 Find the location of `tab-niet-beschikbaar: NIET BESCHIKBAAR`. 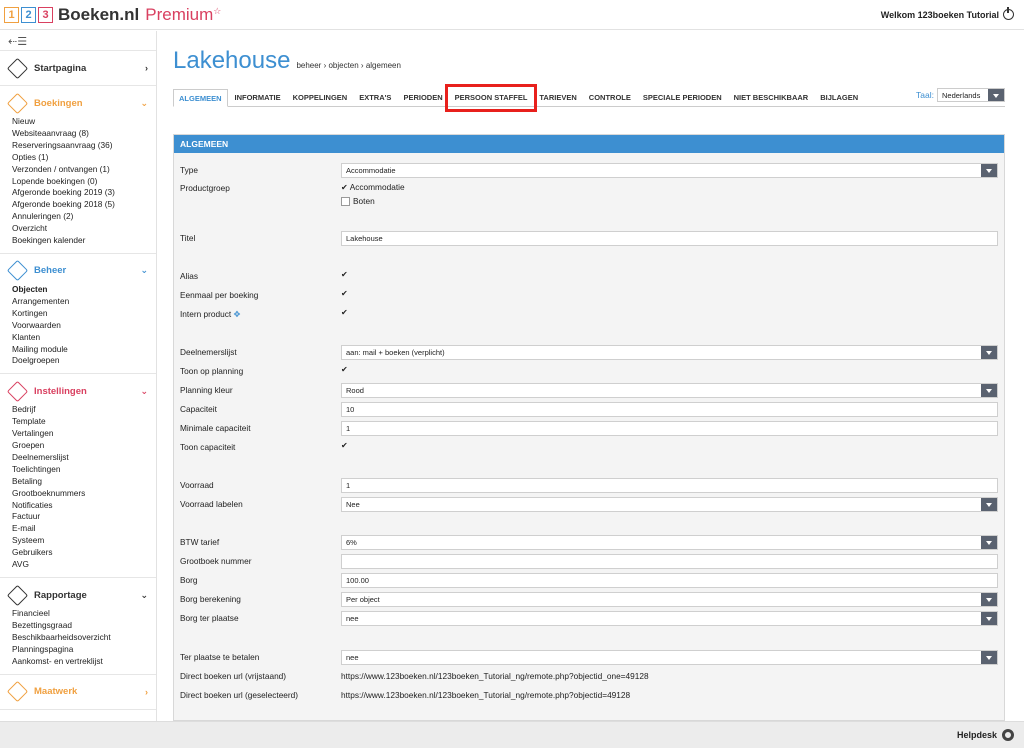

tab-niet-beschikbaar: NIET BESCHIKBAAR is located at coordinates (771, 98).